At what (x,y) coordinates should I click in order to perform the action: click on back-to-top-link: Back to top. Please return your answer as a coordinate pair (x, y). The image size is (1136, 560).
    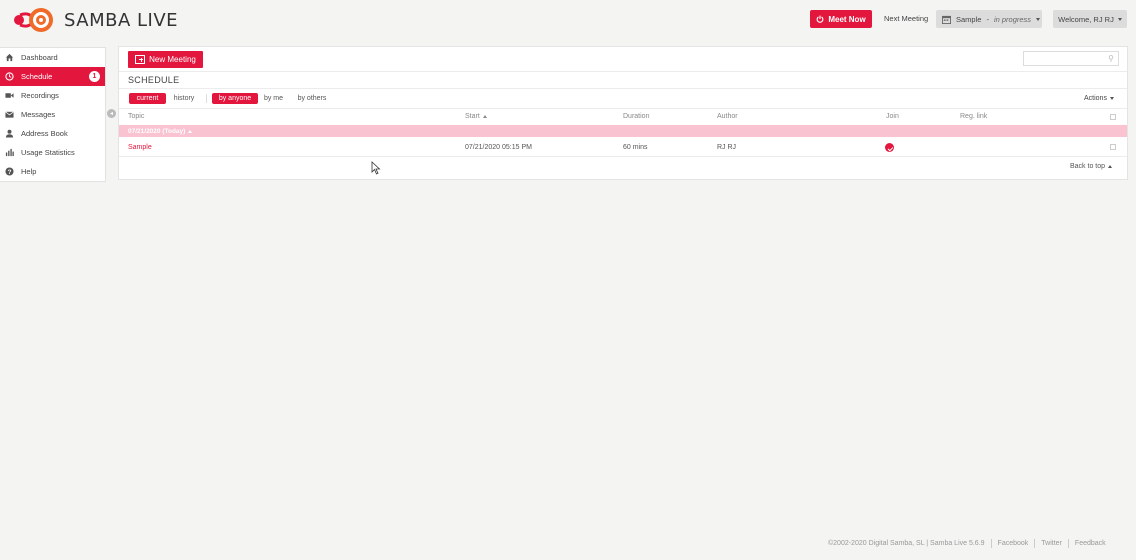
    Looking at the image, I should click on (1091, 166).